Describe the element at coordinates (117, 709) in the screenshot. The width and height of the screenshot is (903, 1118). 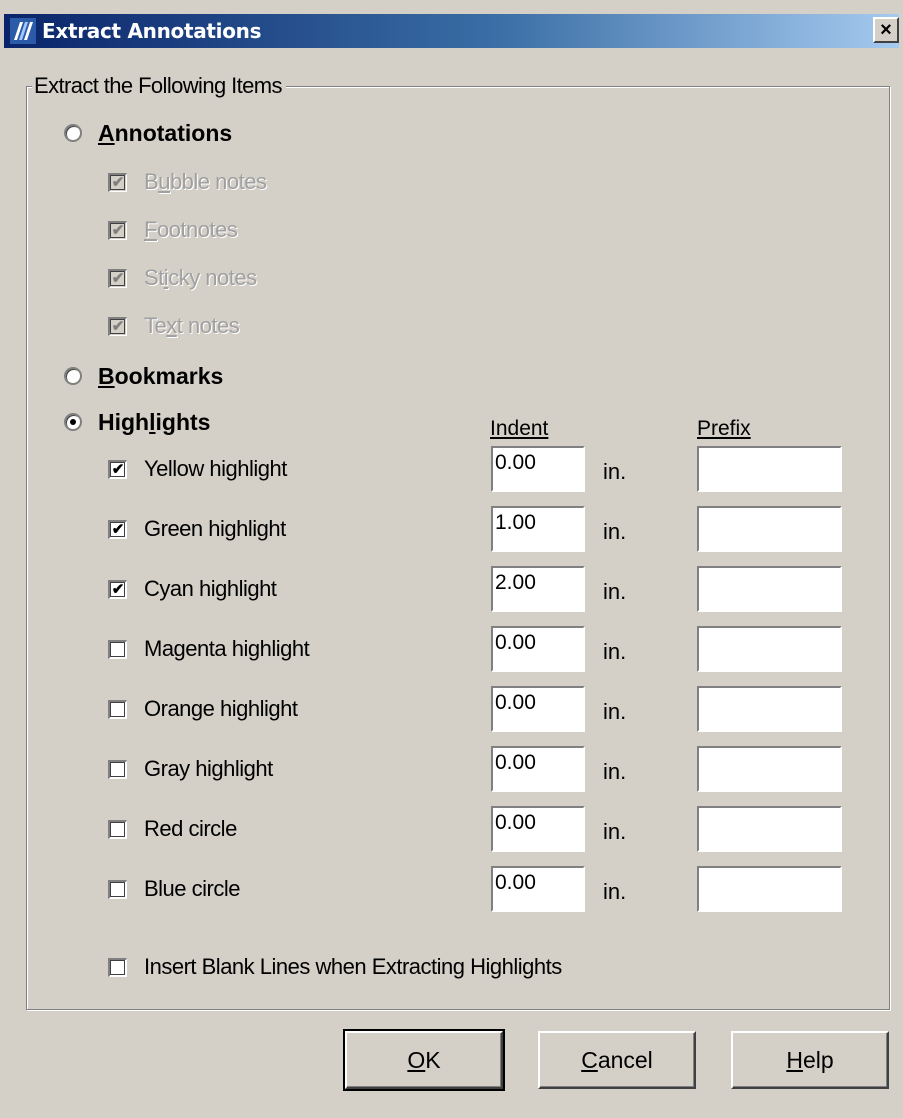
I see `highlight-checkbox-orange-highlight` at that location.